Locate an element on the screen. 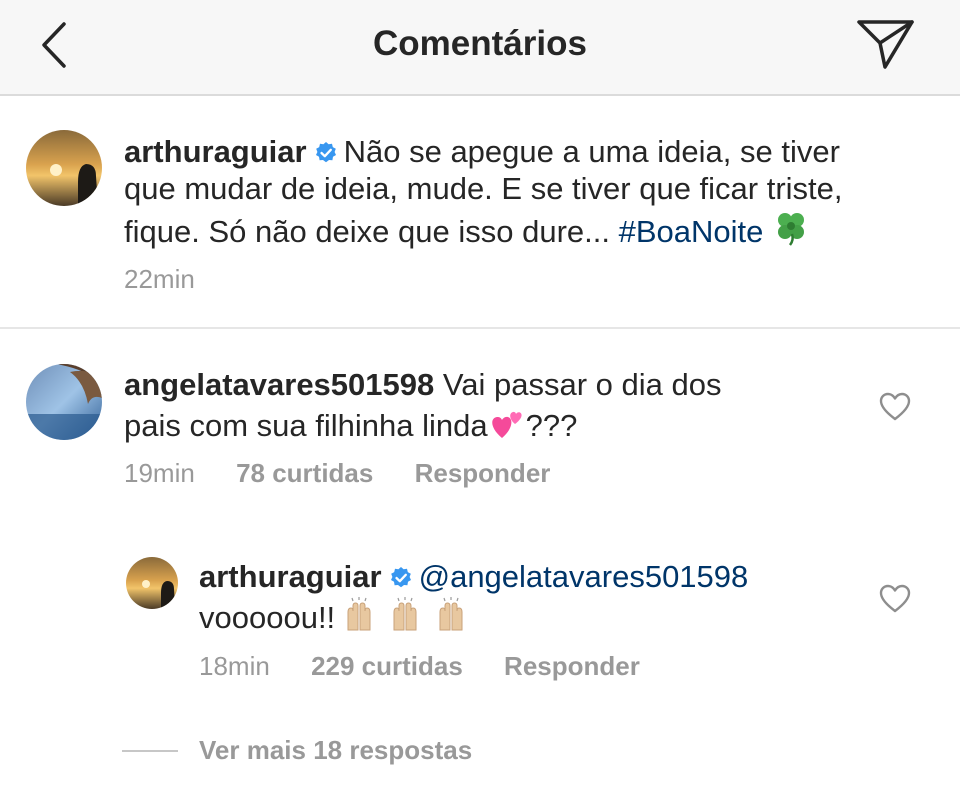 Image resolution: width=960 pixels, height=795 pixels. caption-text: Não se apegue a uma ideia, se tiver is located at coordinates (591, 151).